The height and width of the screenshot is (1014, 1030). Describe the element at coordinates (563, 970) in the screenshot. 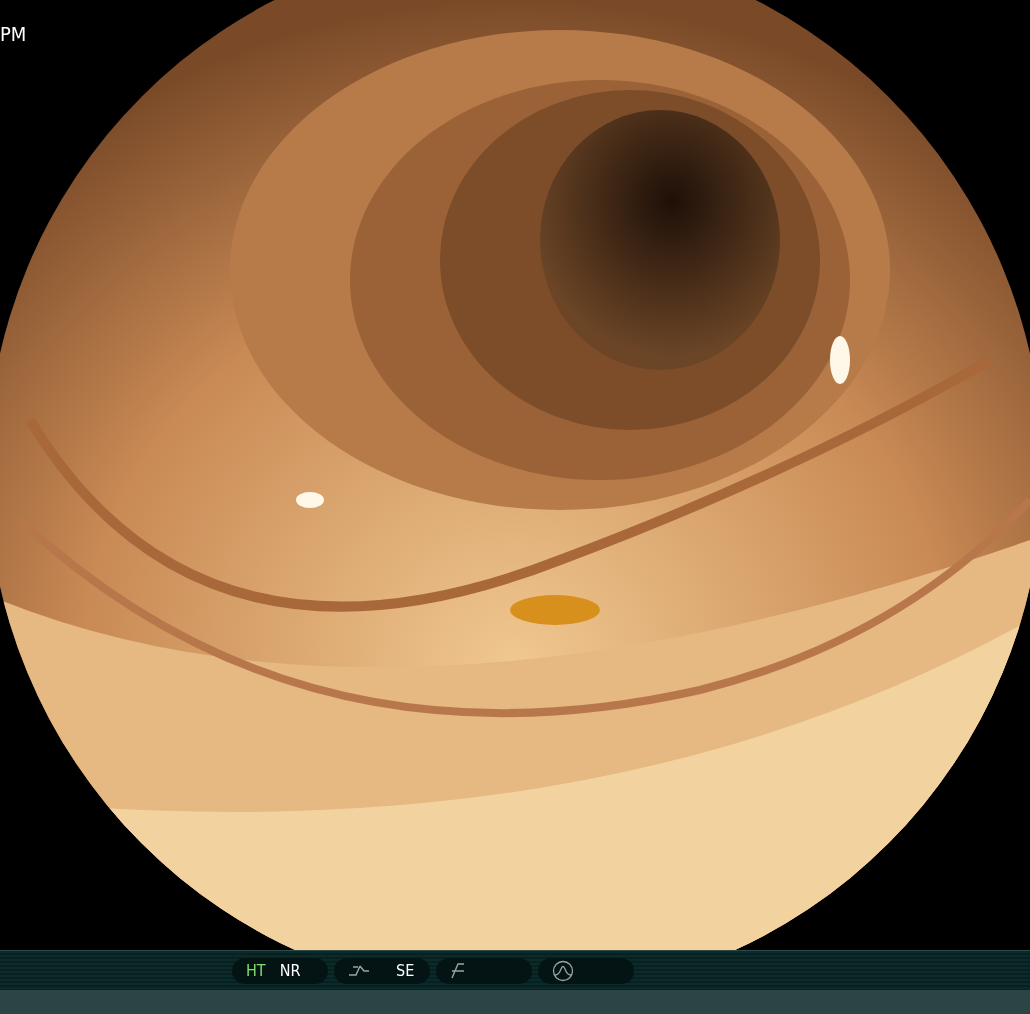

I see `peak-icon` at that location.